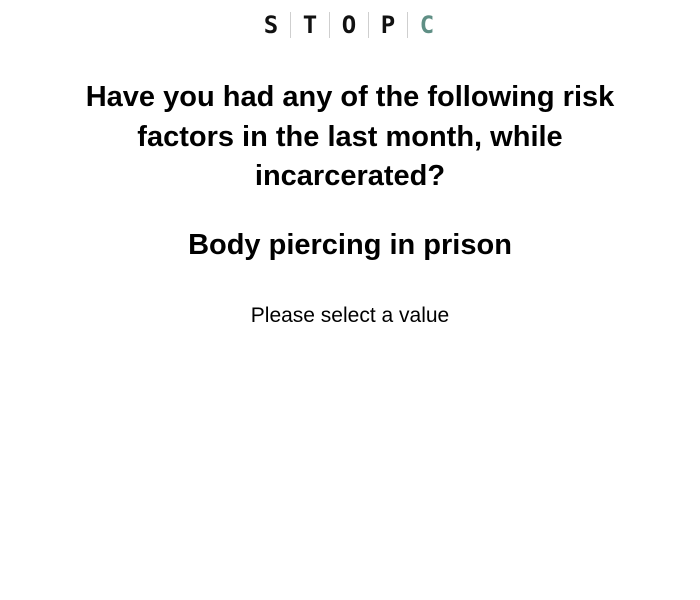 The image size is (700, 600). What do you see at coordinates (350, 245) in the screenshot?
I see `risk-factor-title: Body piercing in prison` at bounding box center [350, 245].